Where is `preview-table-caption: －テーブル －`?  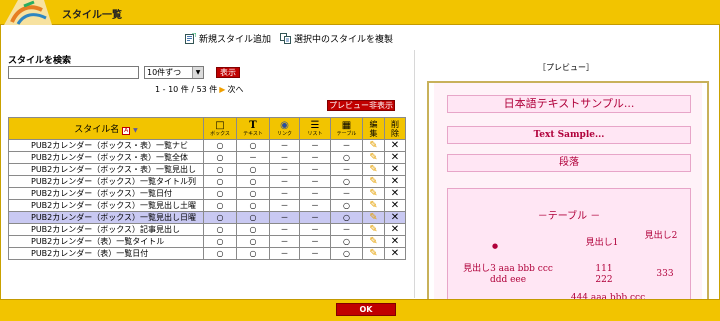
preview-table-caption: －テーブル － is located at coordinates (569, 216).